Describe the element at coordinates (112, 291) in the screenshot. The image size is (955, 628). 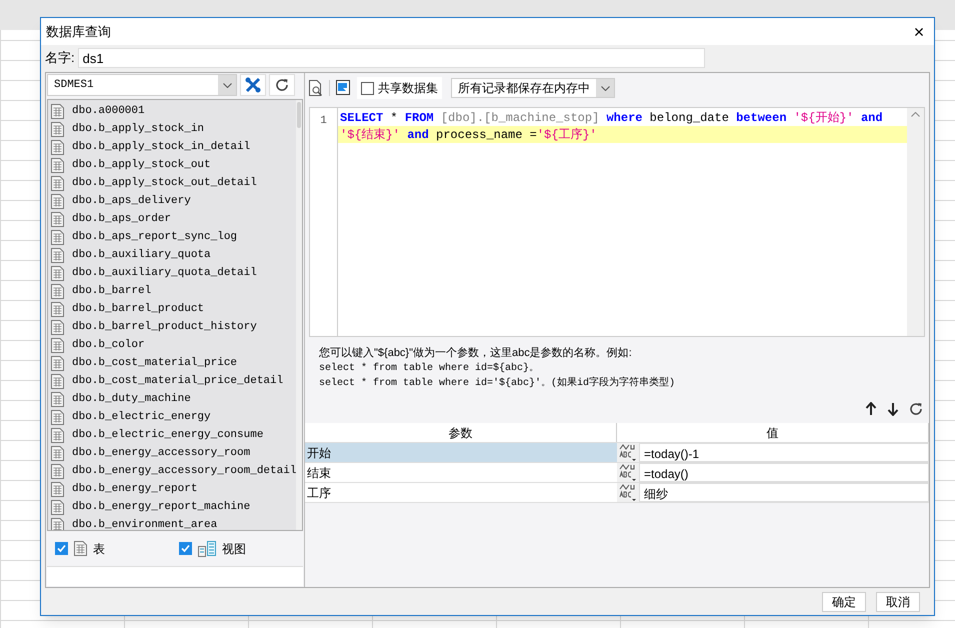
I see `table-name: dbo.b_barrel` at that location.